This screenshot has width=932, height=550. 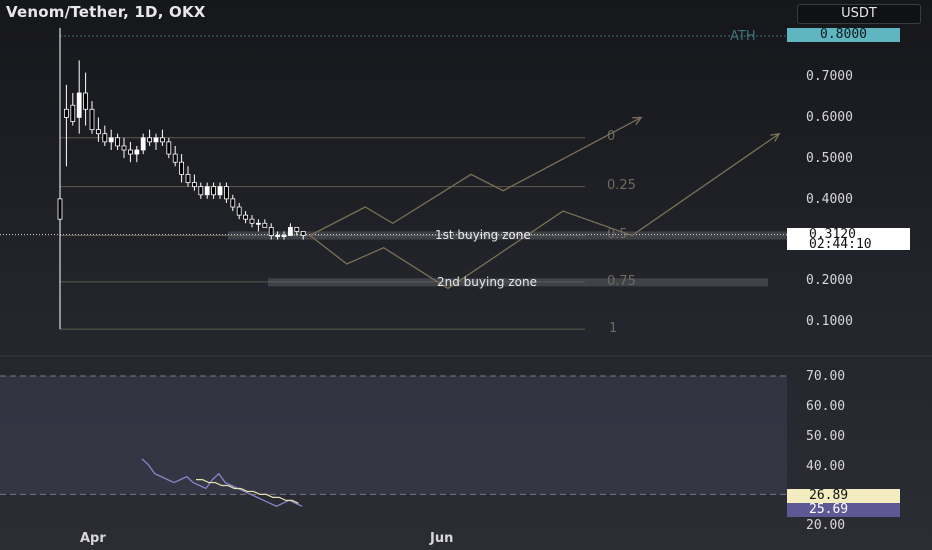 What do you see at coordinates (843, 510) in the screenshot?
I see `rsi-value-tag: 25.69` at bounding box center [843, 510].